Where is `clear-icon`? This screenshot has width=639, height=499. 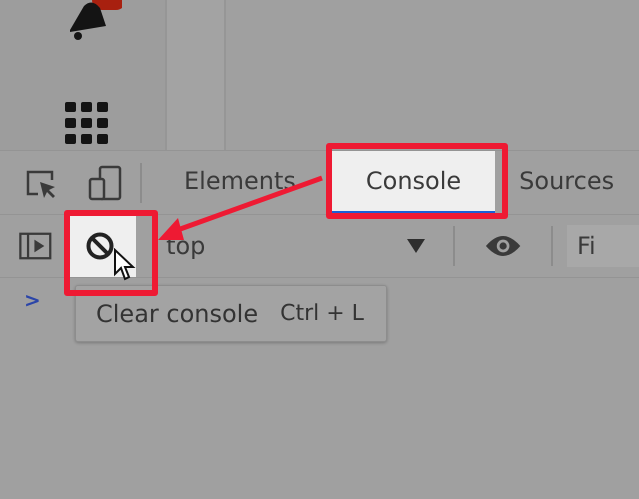
clear-icon is located at coordinates (99, 246).